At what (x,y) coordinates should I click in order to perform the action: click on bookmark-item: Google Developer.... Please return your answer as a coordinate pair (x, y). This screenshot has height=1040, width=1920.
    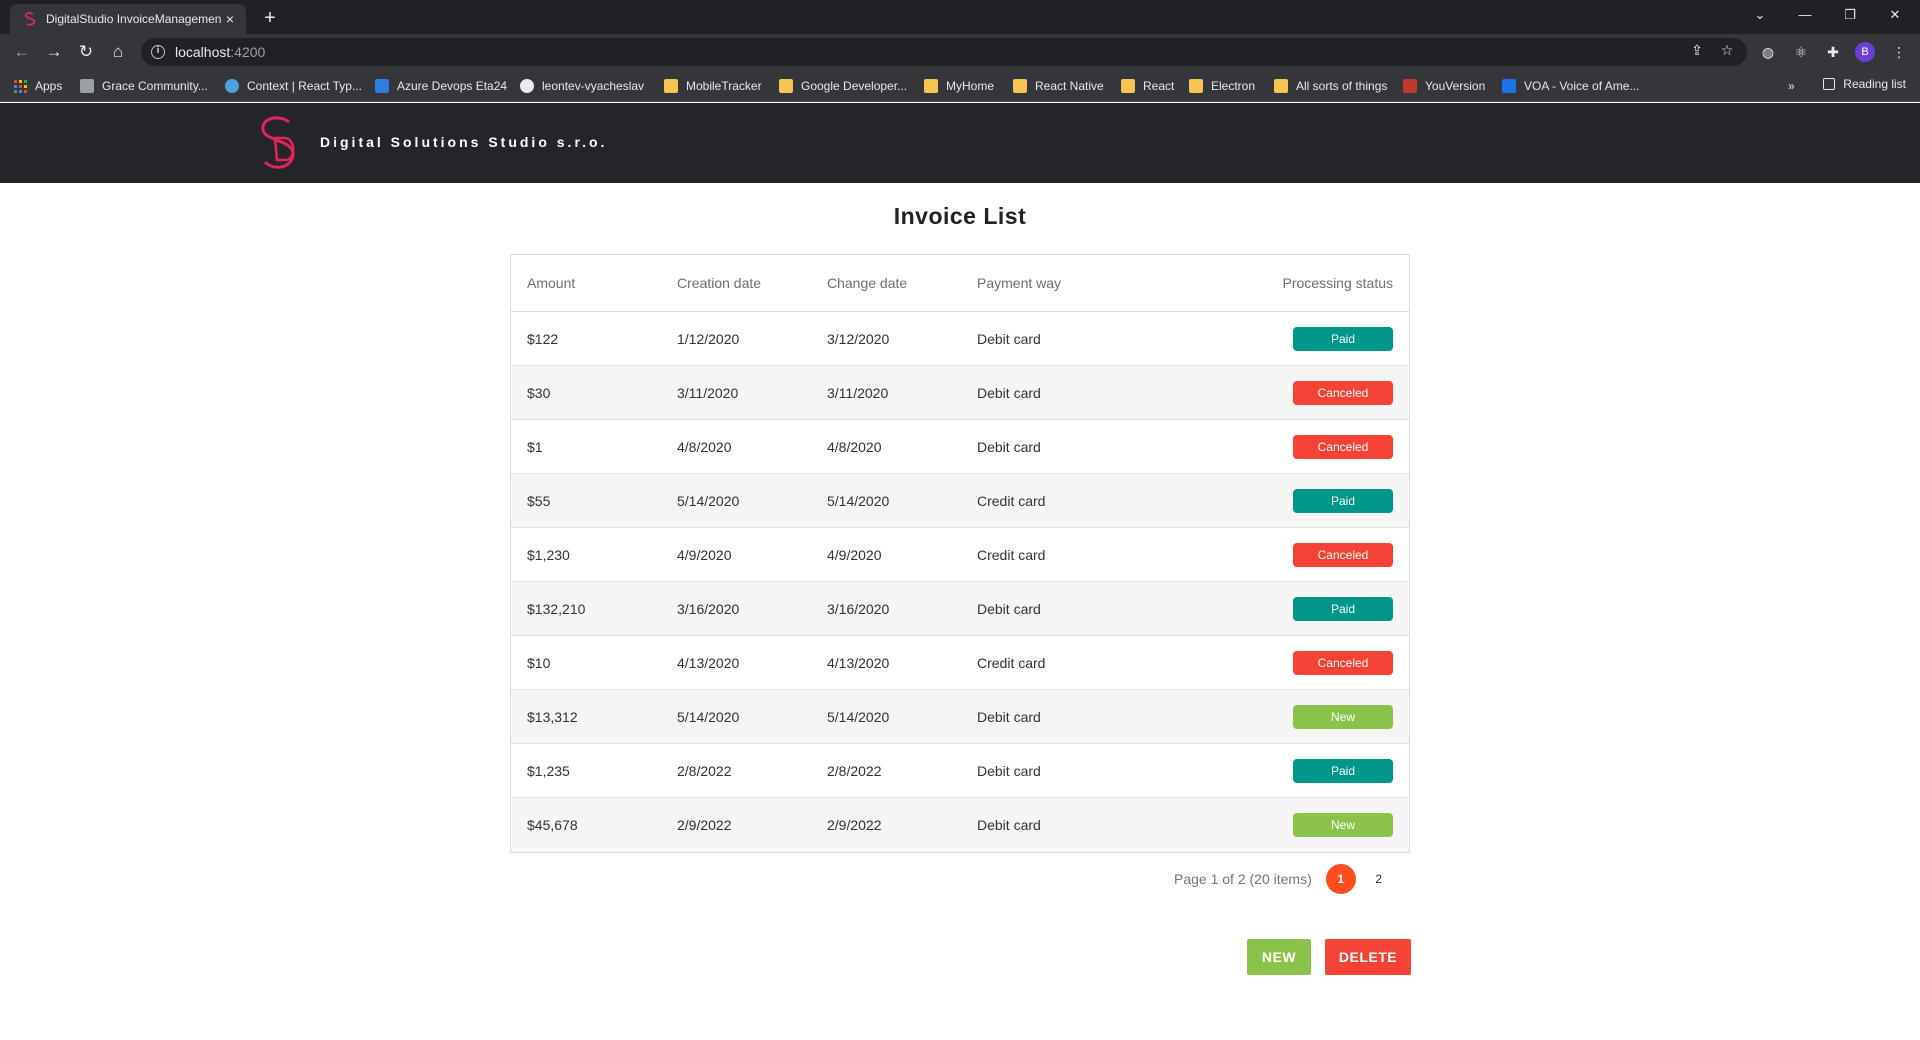
    Looking at the image, I should click on (843, 86).